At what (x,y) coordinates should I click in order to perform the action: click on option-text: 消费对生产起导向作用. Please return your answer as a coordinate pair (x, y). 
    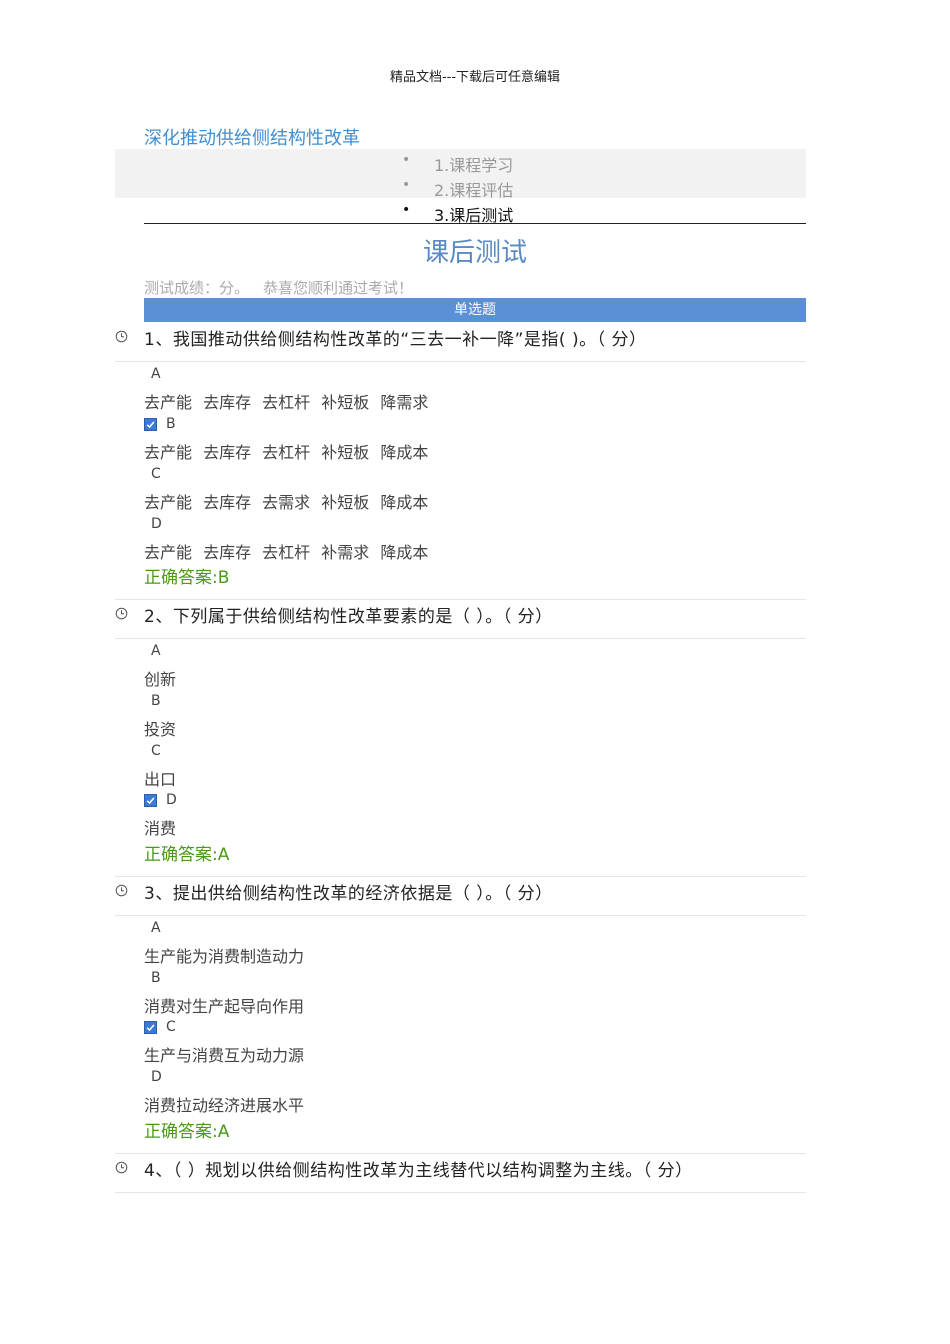
    Looking at the image, I should click on (224, 1006).